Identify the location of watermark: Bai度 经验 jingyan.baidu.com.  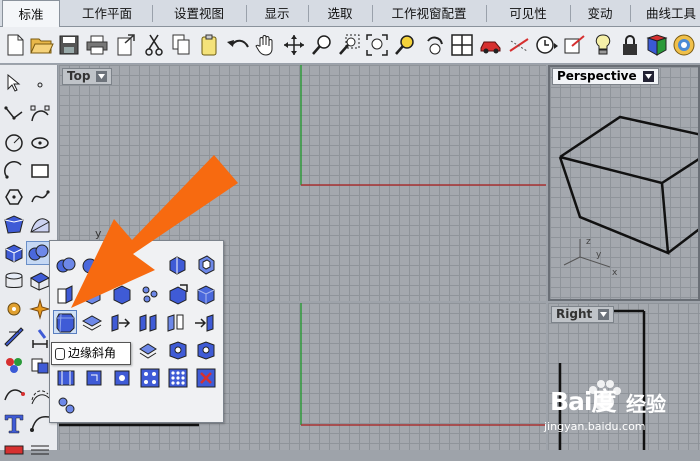
(615, 412).